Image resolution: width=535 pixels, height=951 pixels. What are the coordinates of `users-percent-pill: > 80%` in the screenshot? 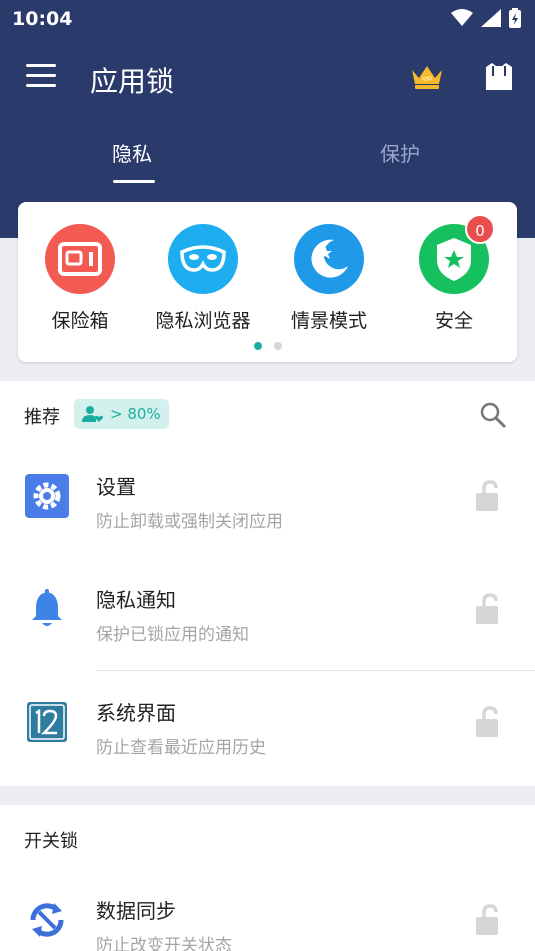 It's located at (121, 414).